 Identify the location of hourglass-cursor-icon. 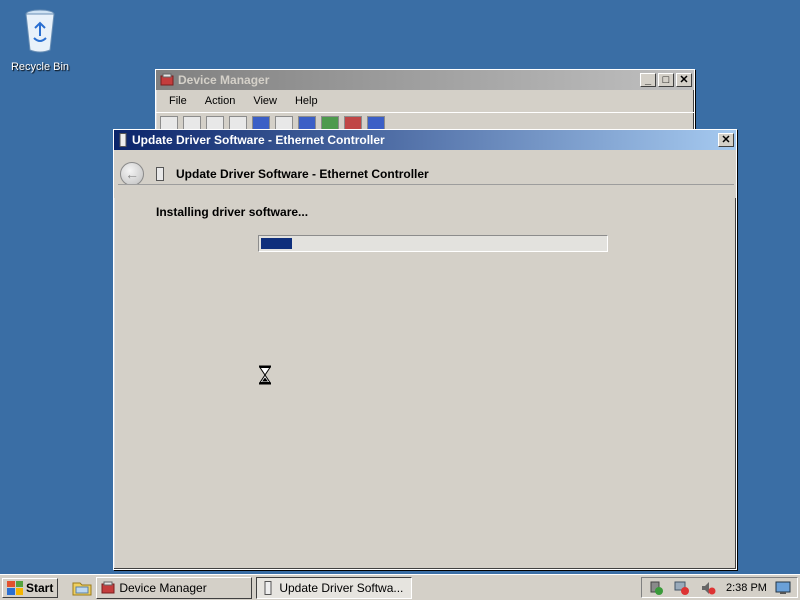
(265, 375).